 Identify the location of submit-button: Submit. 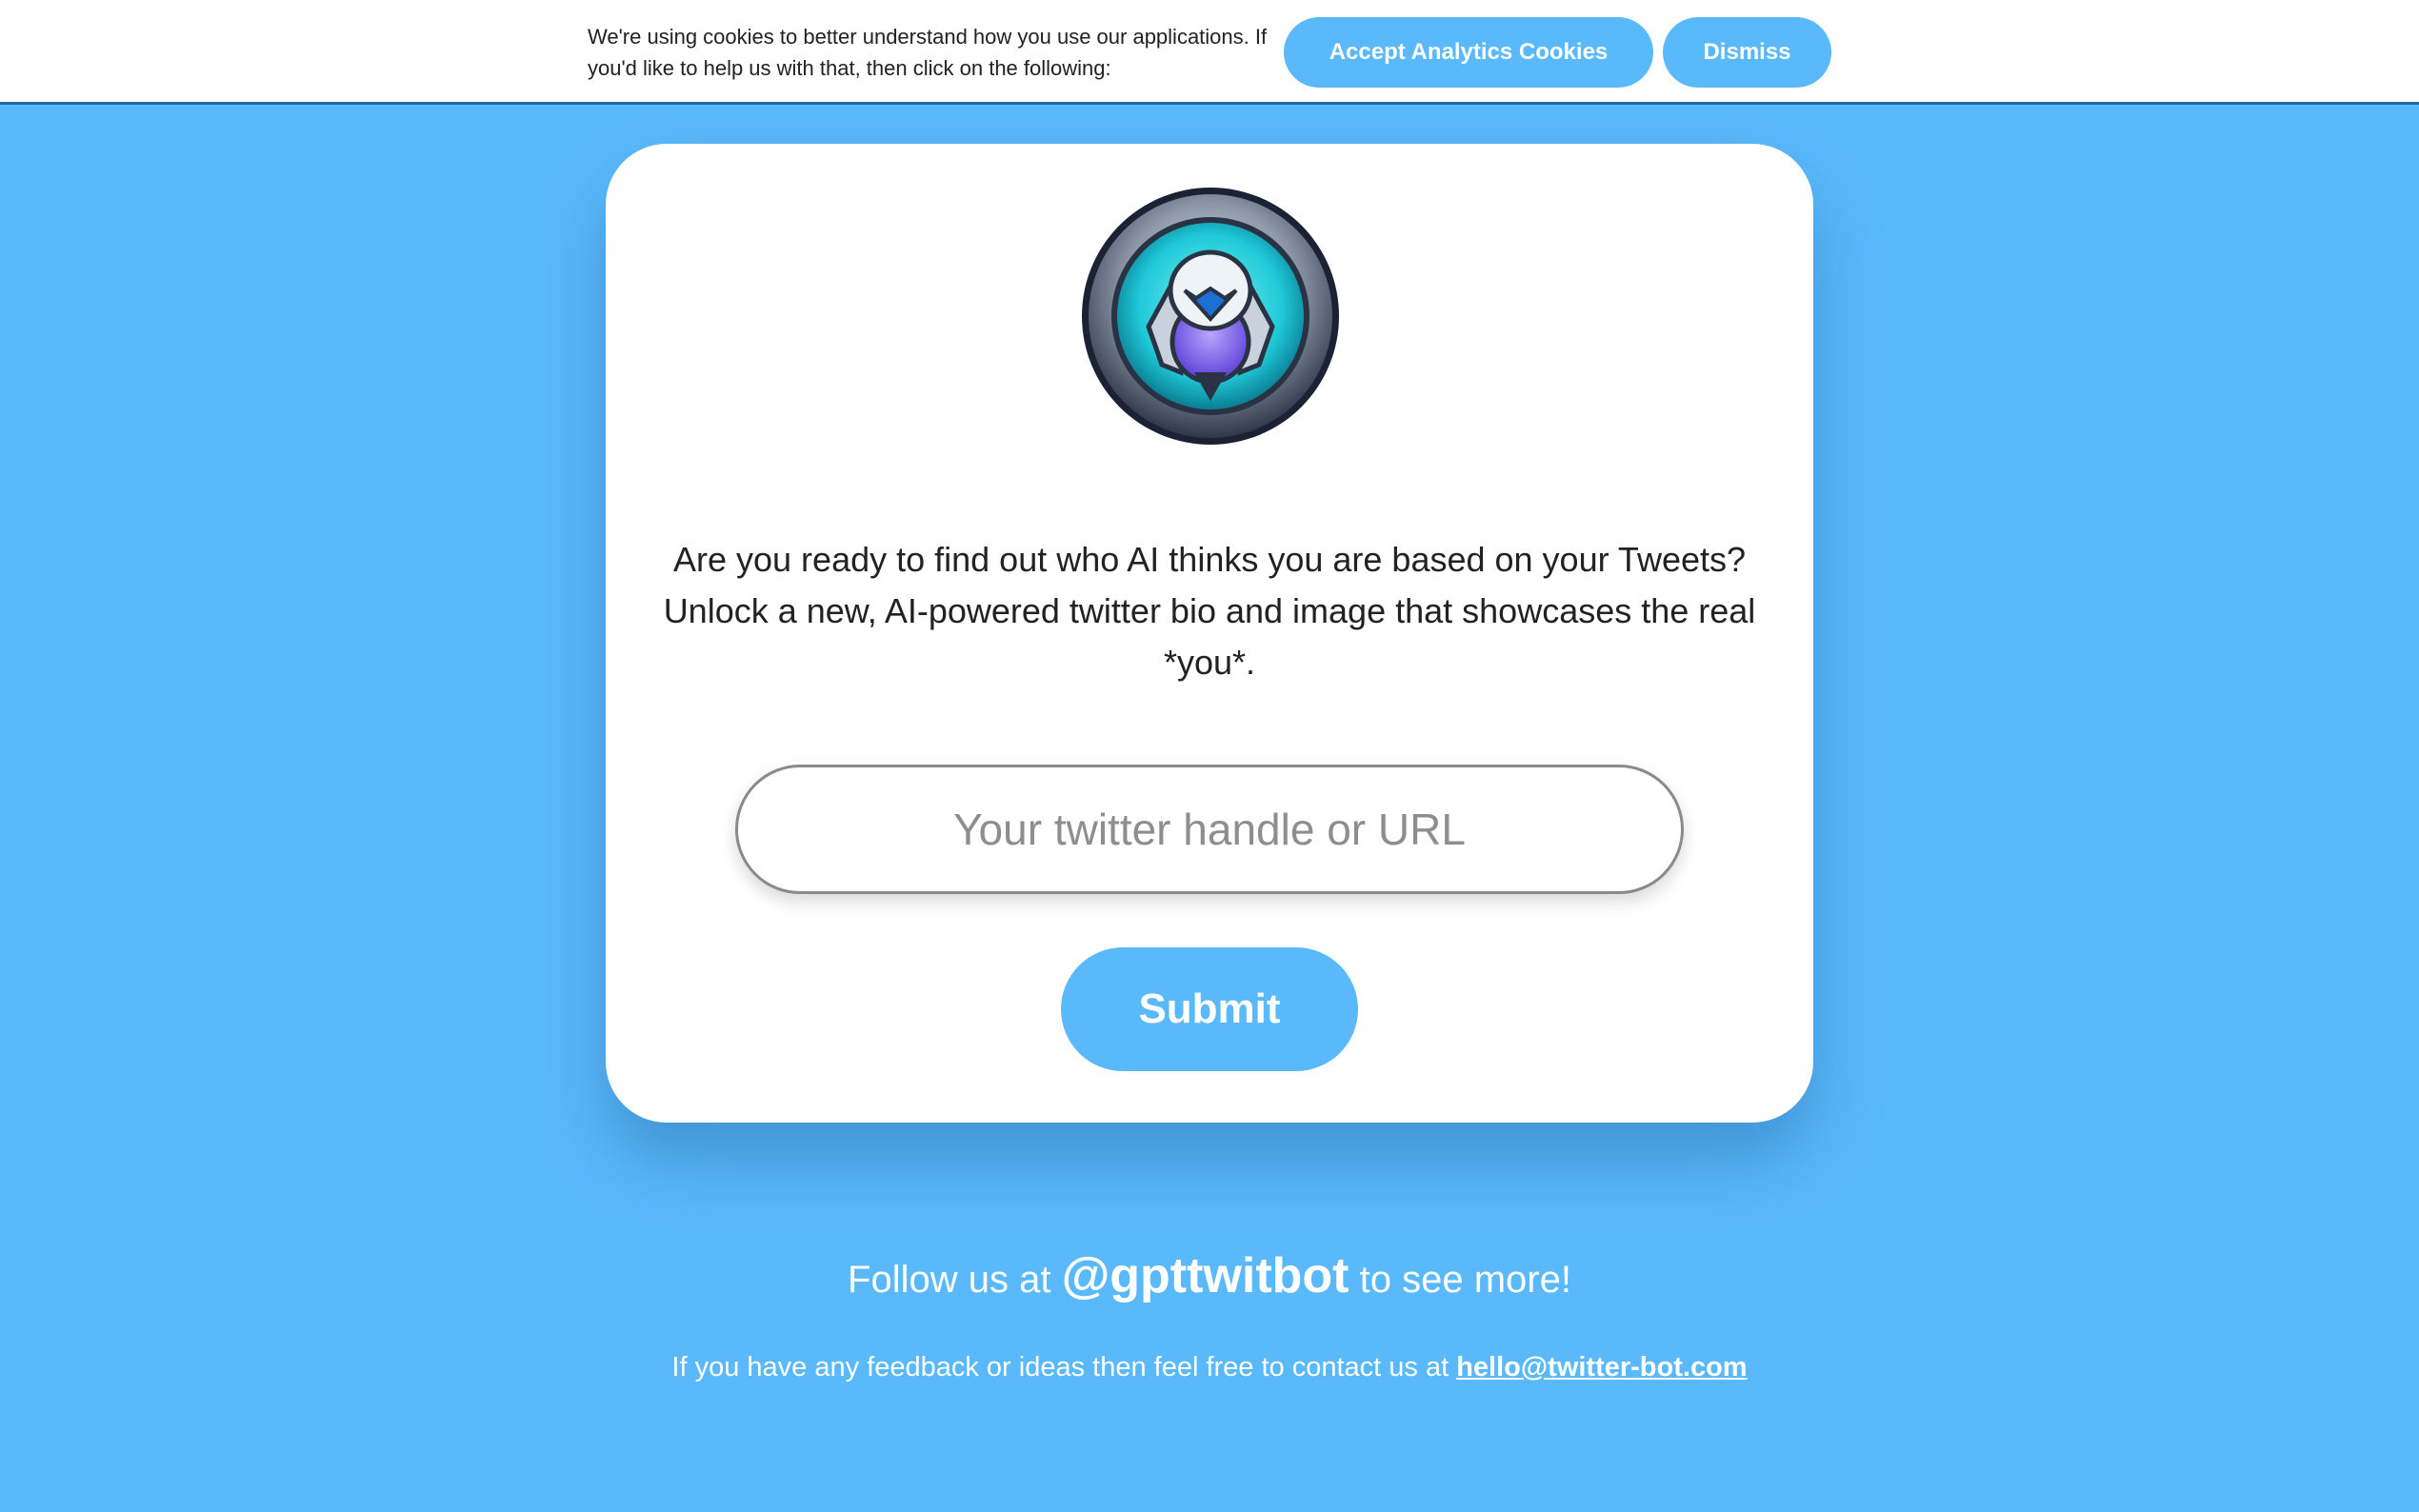
(1209, 1009).